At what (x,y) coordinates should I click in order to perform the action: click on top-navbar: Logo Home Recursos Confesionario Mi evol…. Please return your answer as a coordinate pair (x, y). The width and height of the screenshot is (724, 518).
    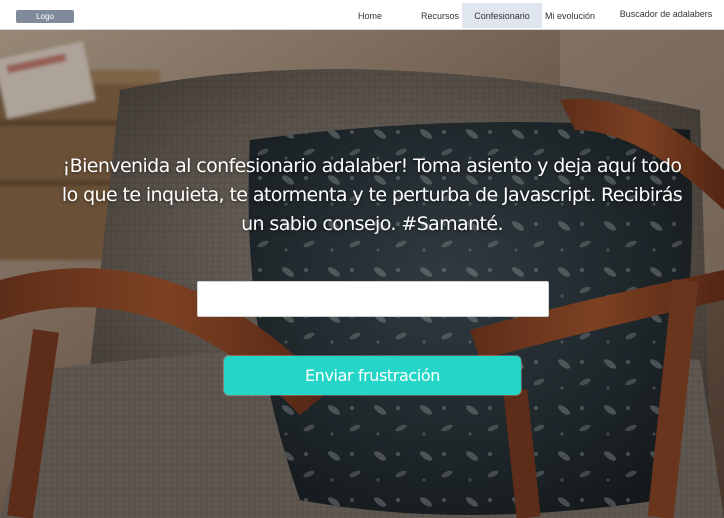
    Looking at the image, I should click on (362, 15).